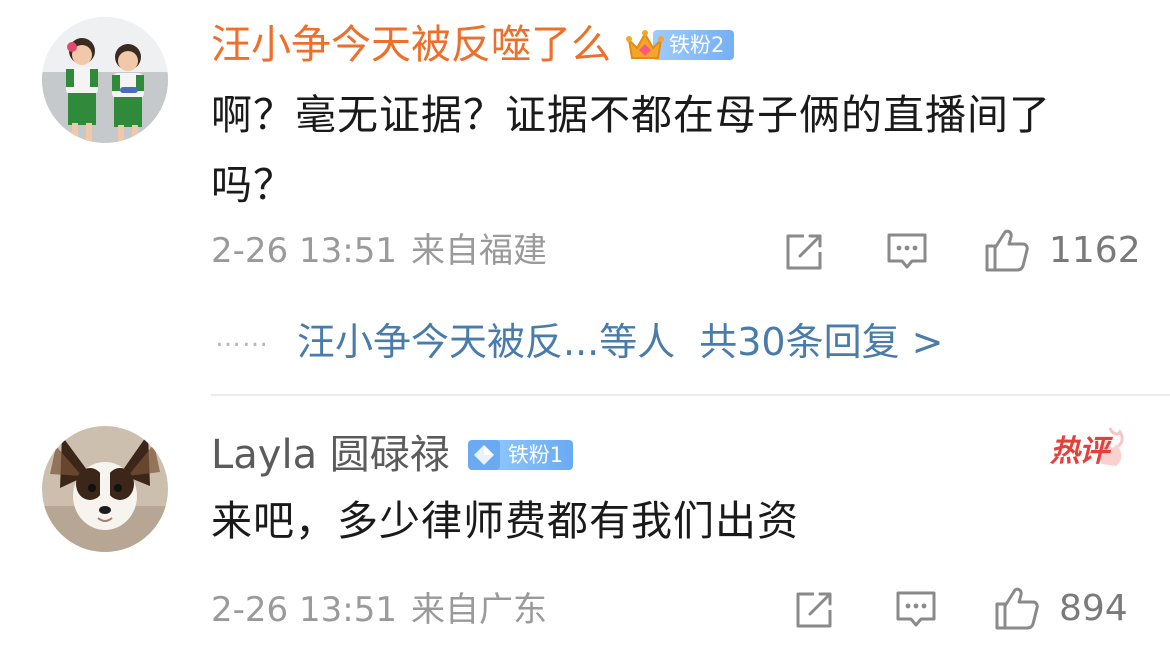 This screenshot has height=671, width=1170. What do you see at coordinates (1095, 250) in the screenshot?
I see `like-count: 1162` at bounding box center [1095, 250].